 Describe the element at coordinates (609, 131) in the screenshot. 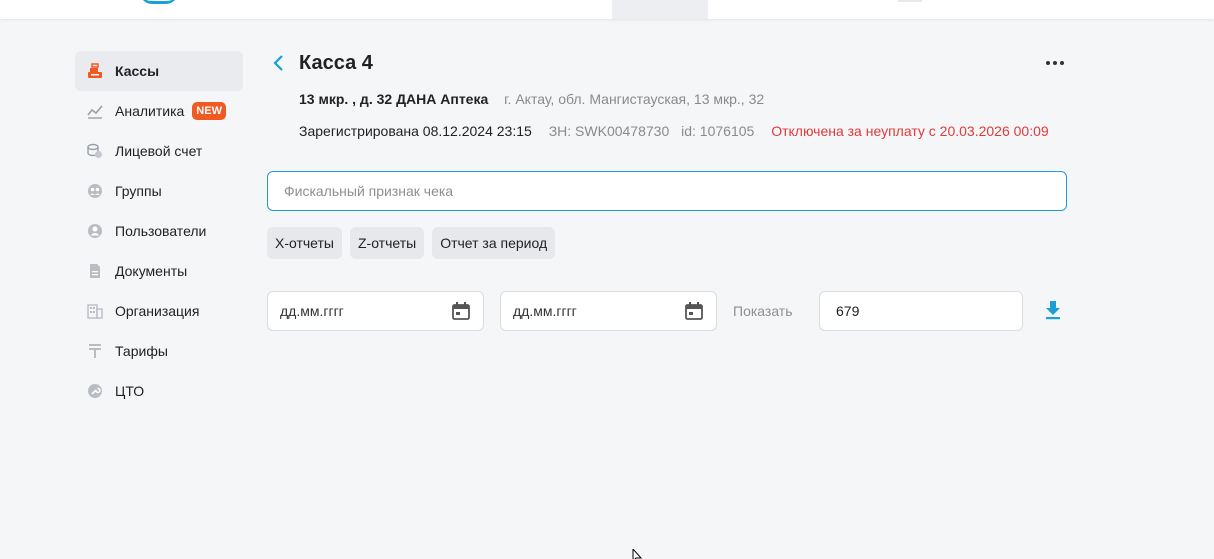

I see `serial-number: ЗН: SWK00478730` at that location.